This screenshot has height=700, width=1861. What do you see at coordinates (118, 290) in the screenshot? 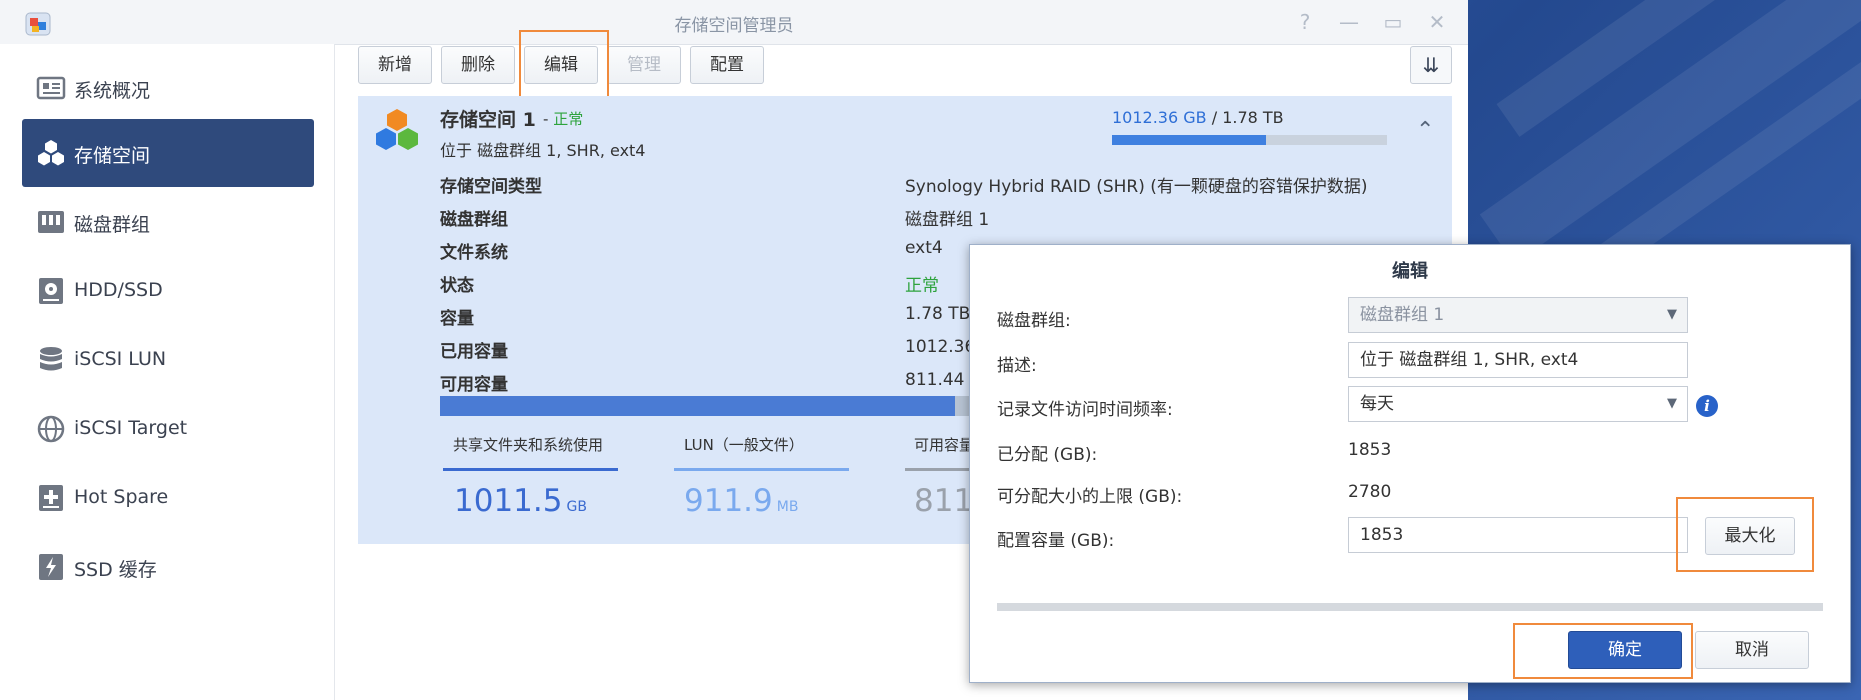
I see `sidebar-item-label: HDD/SSD` at bounding box center [118, 290].